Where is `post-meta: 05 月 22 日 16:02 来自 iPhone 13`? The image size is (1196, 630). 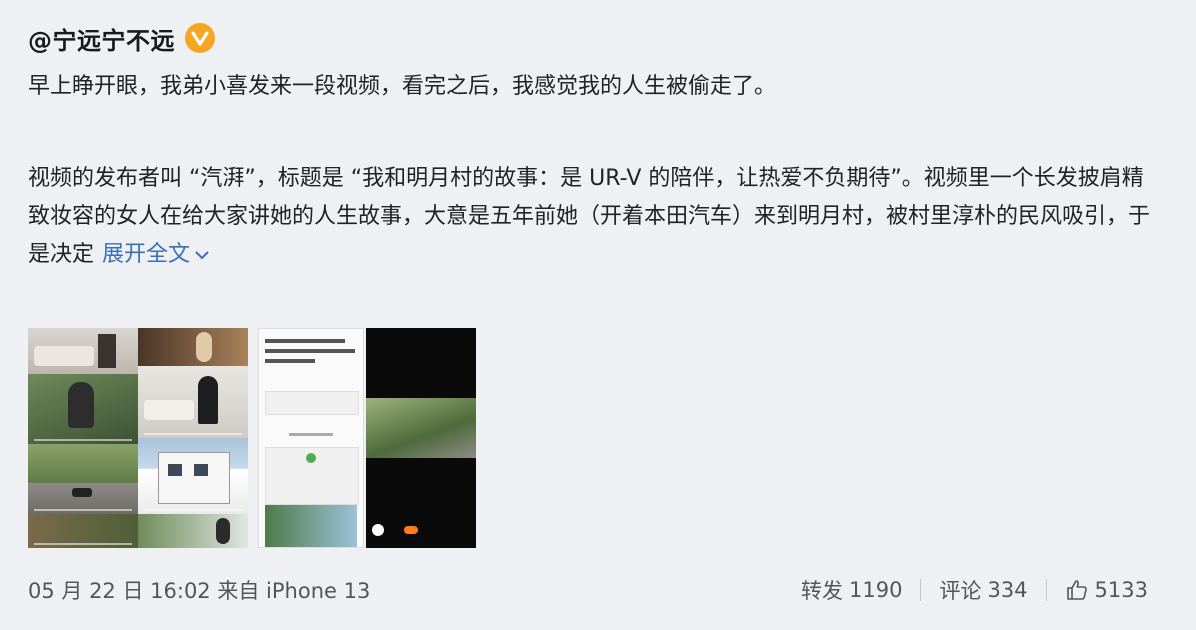 post-meta: 05 月 22 日 16:02 来自 iPhone 13 is located at coordinates (199, 590).